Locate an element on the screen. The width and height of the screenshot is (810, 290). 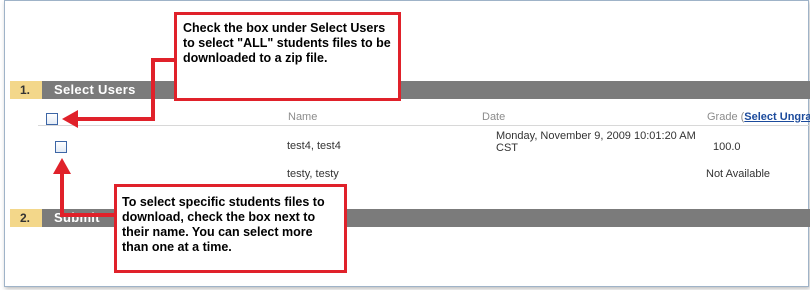
arrow-to-select-all is located at coordinates (118, 93).